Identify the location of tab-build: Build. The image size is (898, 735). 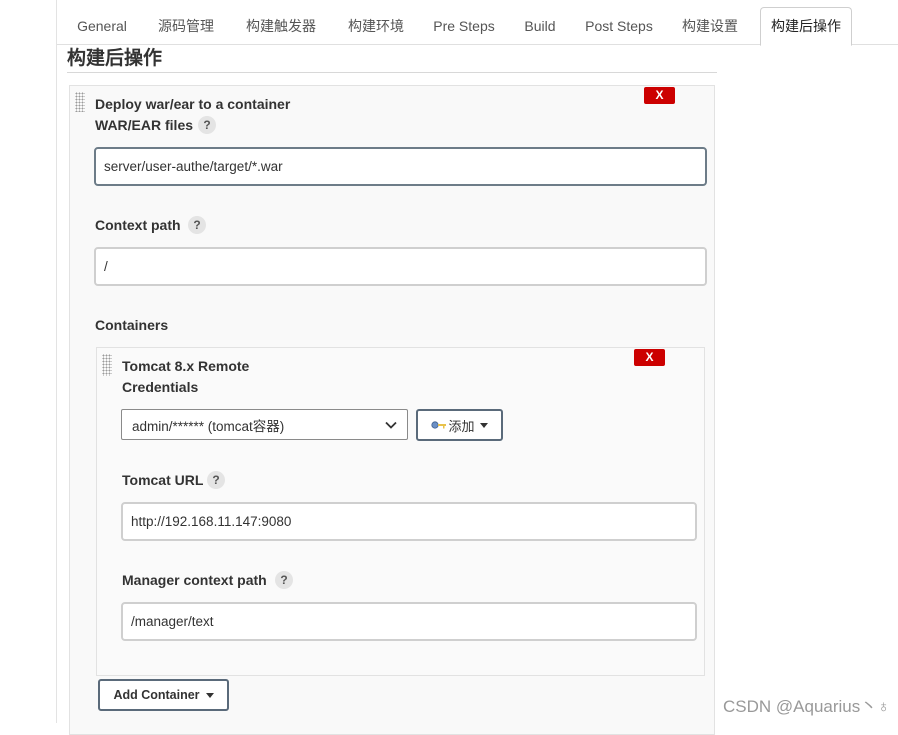
(540, 26).